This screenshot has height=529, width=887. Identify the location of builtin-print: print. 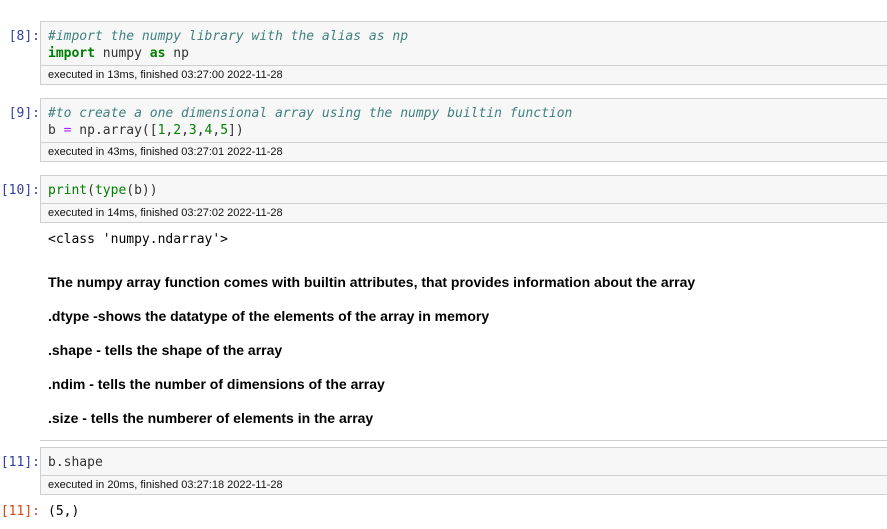
(68, 190).